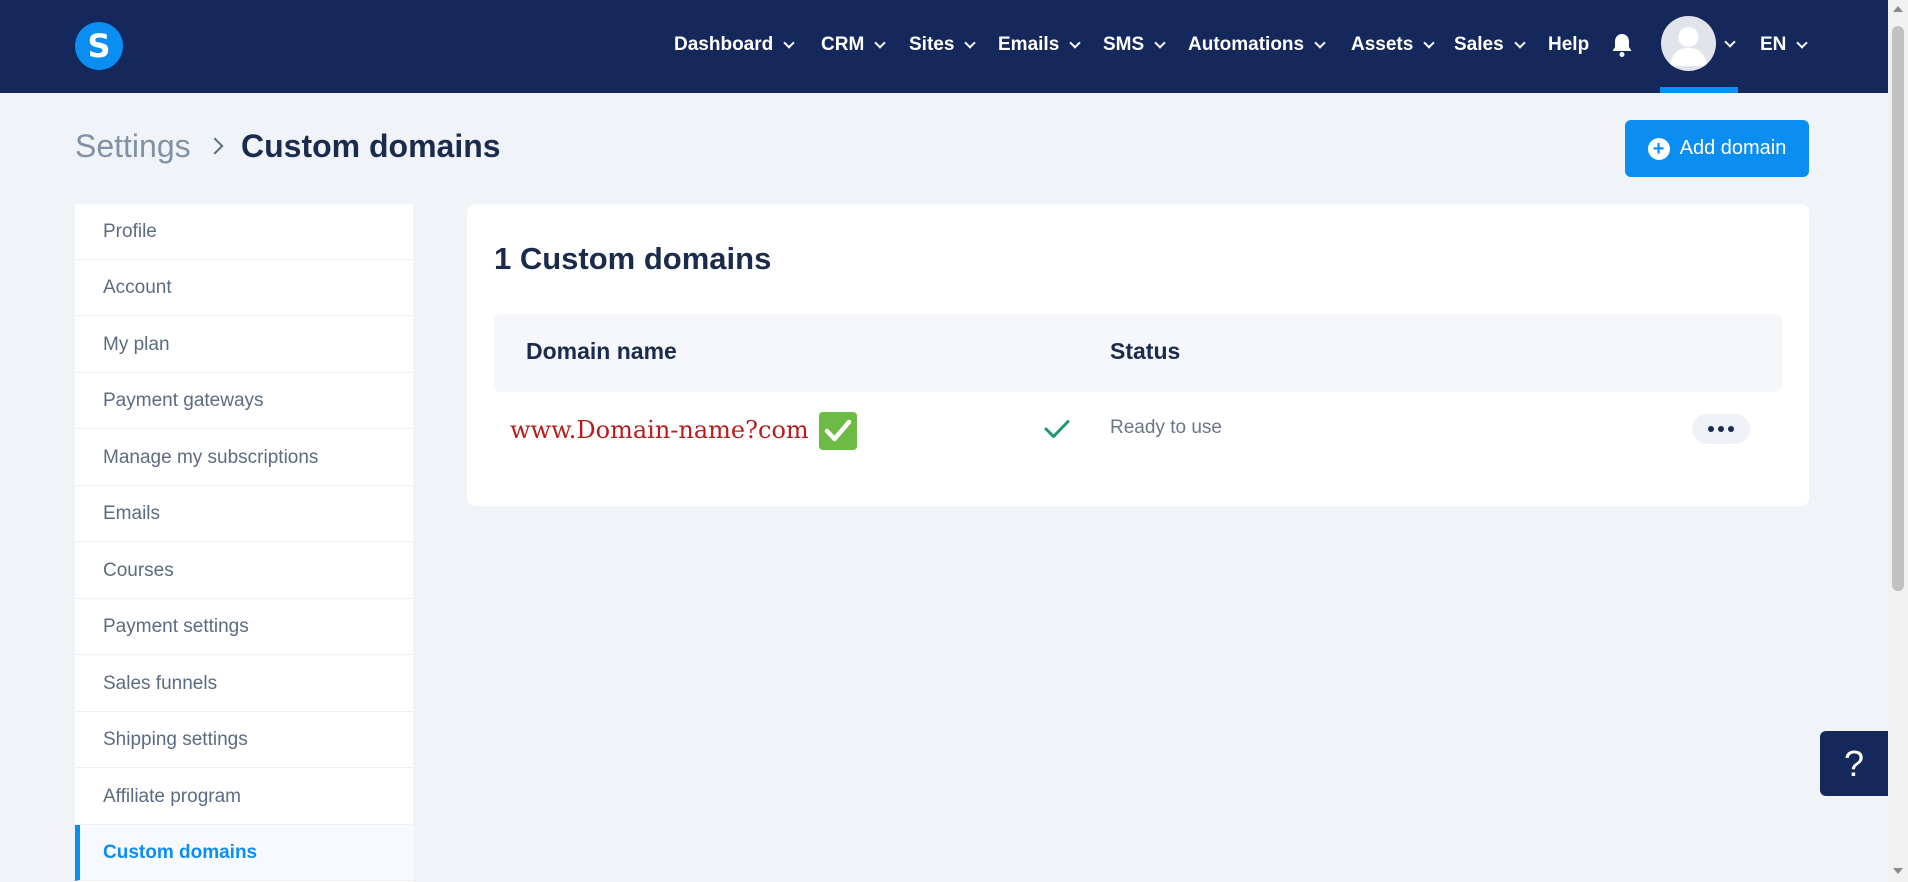 This screenshot has width=1908, height=882. Describe the element at coordinates (244, 627) in the screenshot. I see `sidebar-item-payment-settings: Payment settings` at that location.